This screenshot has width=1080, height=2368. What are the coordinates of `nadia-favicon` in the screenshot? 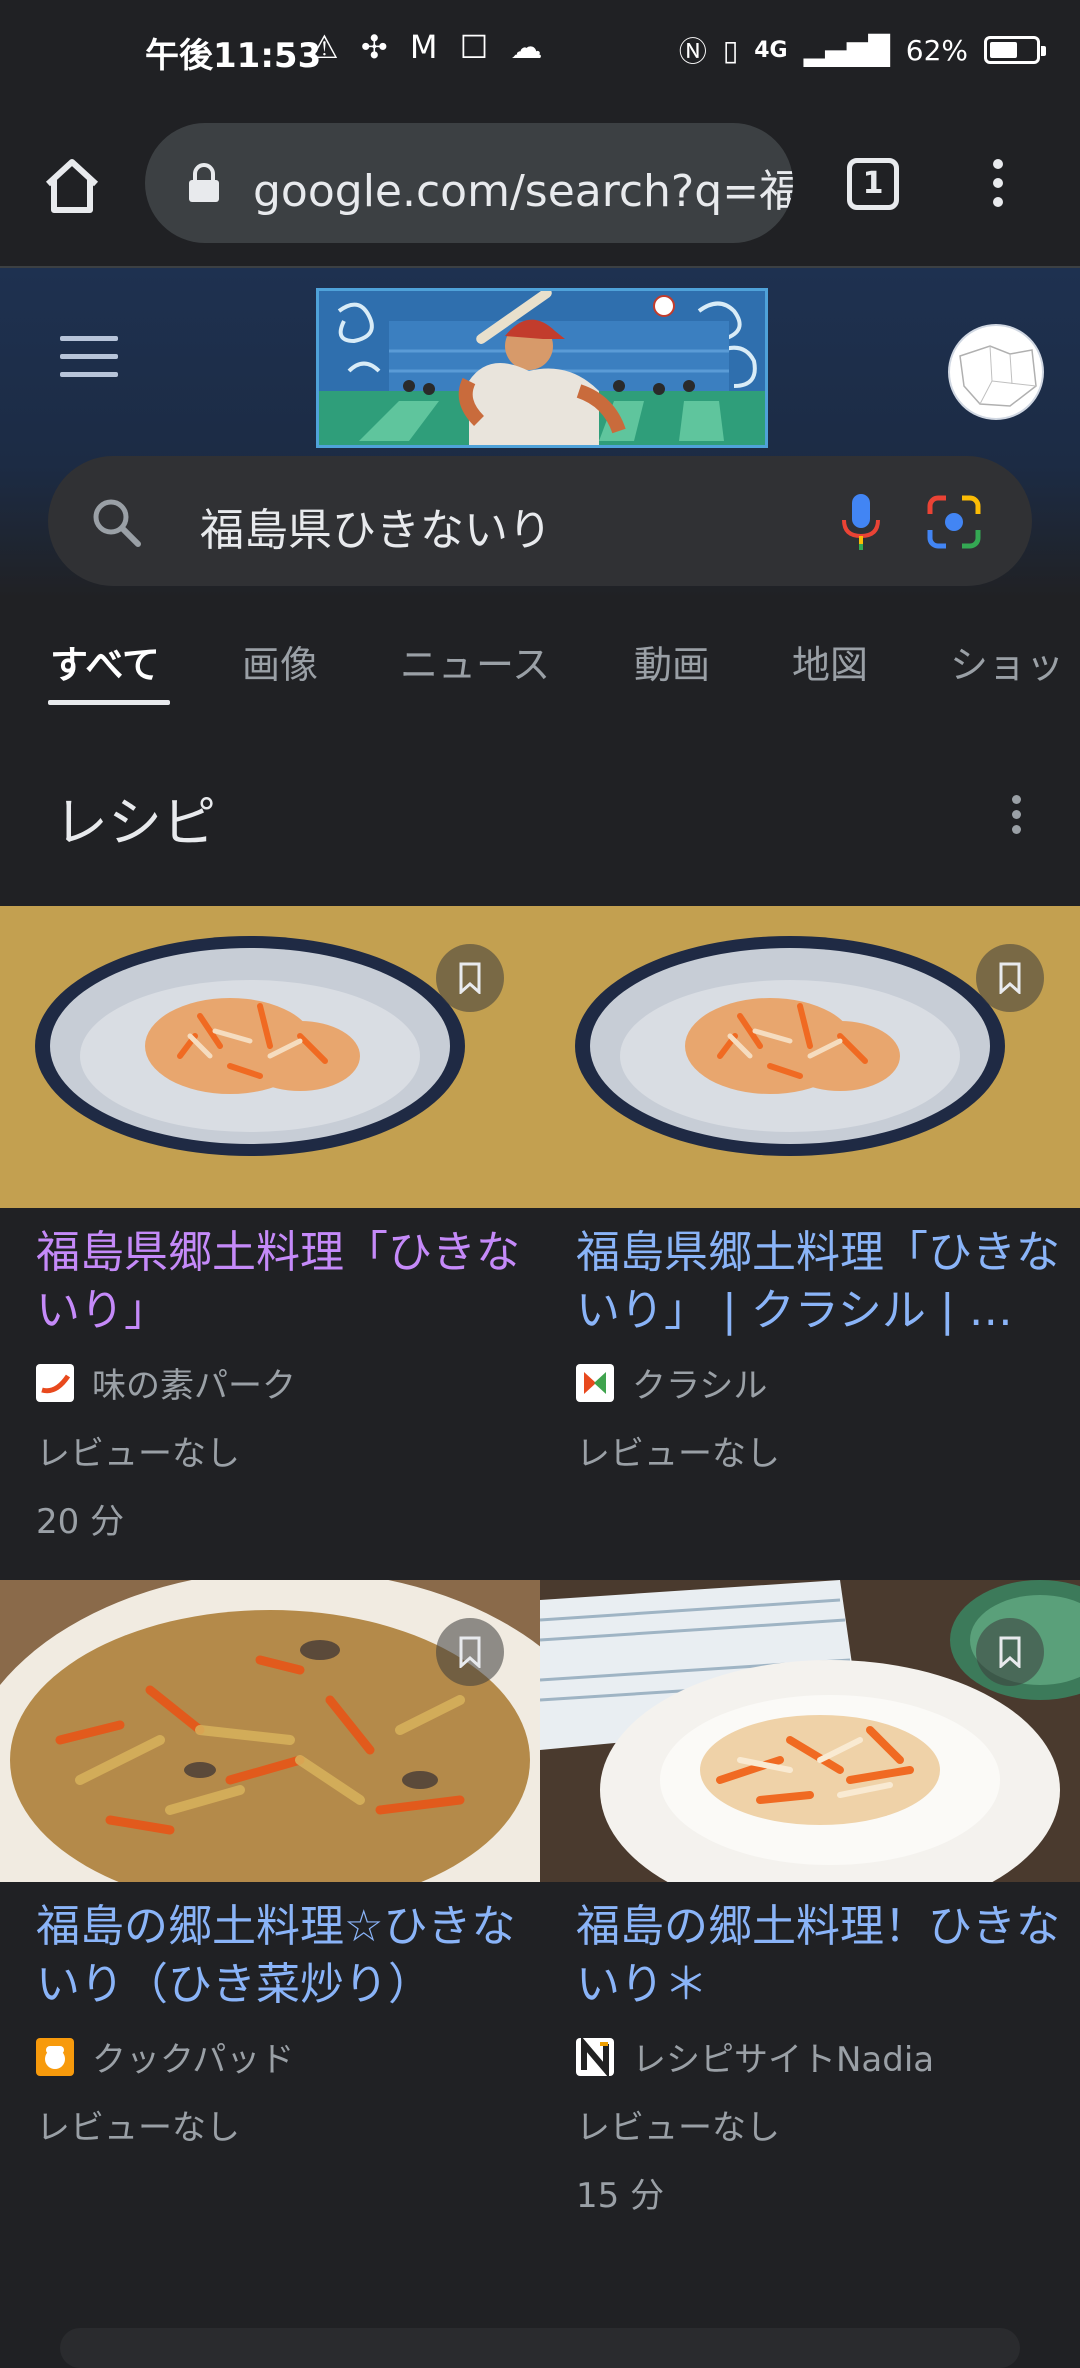 It's located at (595, 2056).